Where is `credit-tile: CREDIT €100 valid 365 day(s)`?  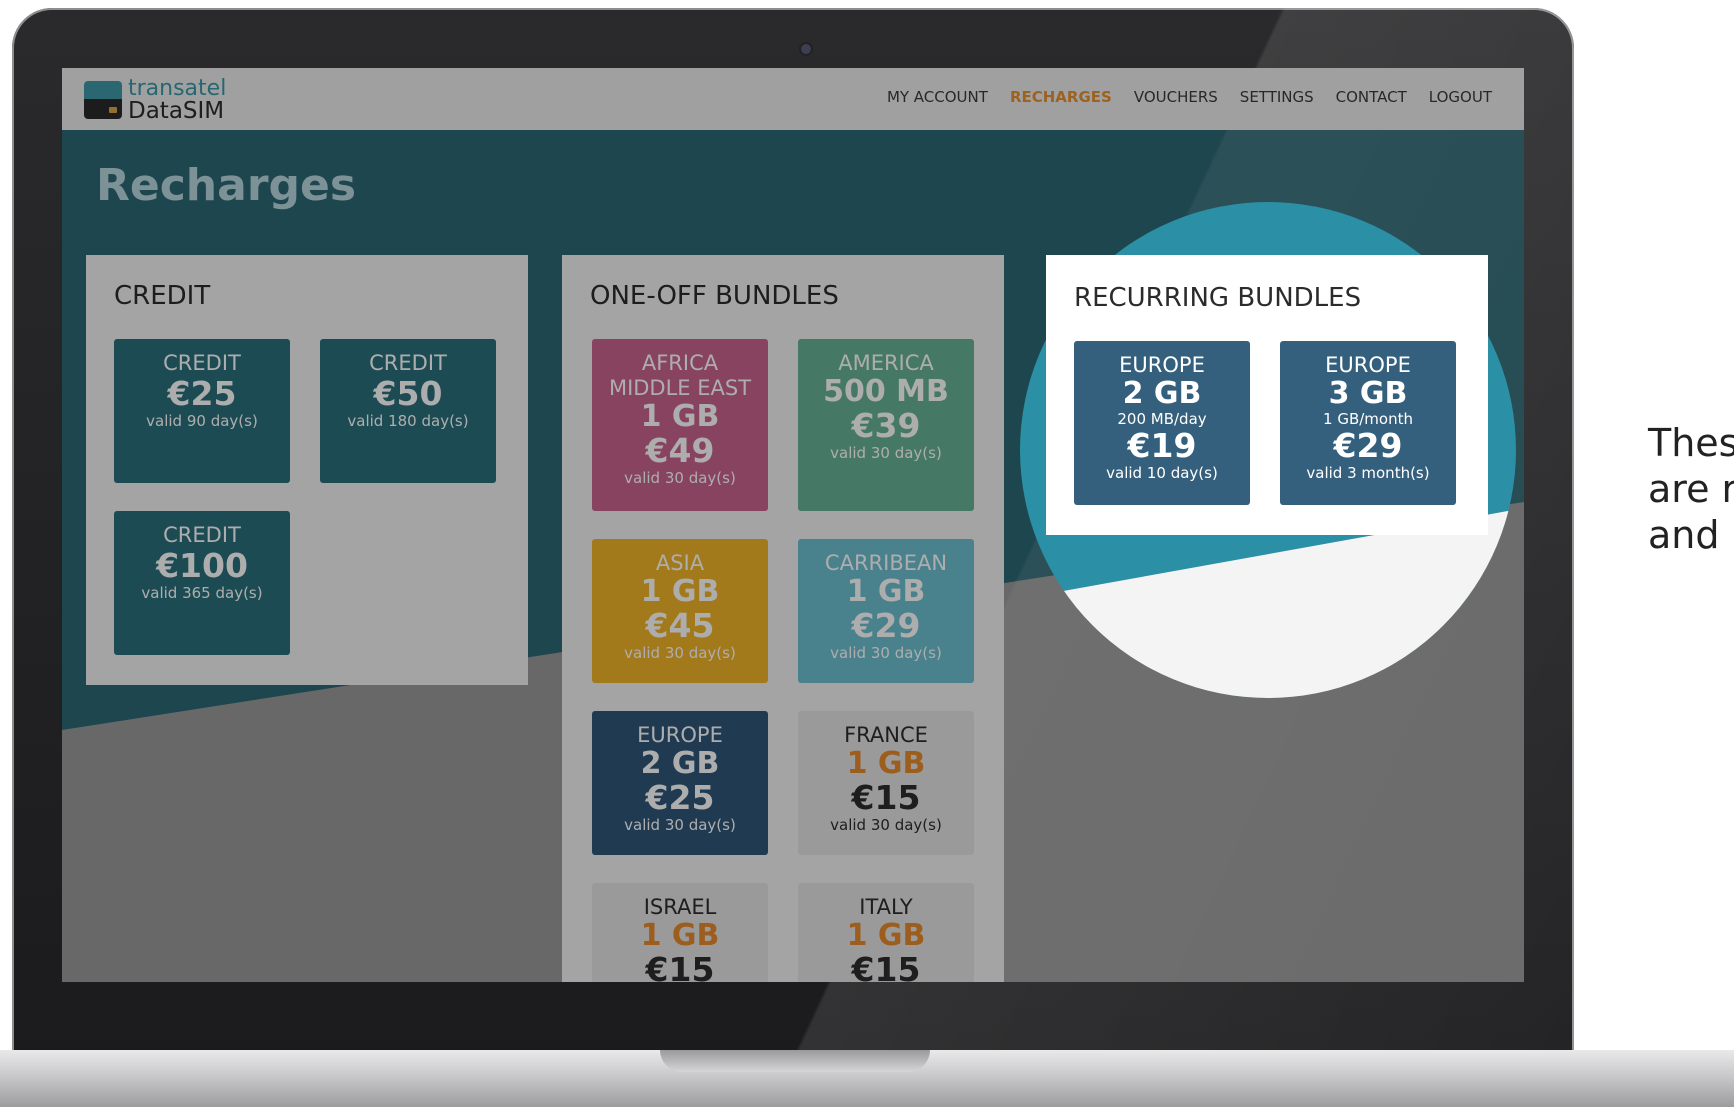
credit-tile: CREDIT €100 valid 365 day(s) is located at coordinates (202, 583).